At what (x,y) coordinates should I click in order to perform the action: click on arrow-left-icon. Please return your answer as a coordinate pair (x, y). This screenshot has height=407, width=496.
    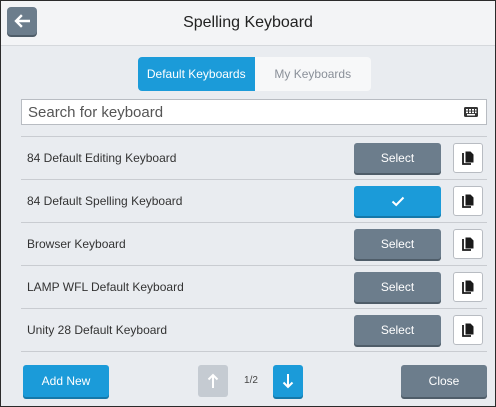
    Looking at the image, I should click on (22, 21).